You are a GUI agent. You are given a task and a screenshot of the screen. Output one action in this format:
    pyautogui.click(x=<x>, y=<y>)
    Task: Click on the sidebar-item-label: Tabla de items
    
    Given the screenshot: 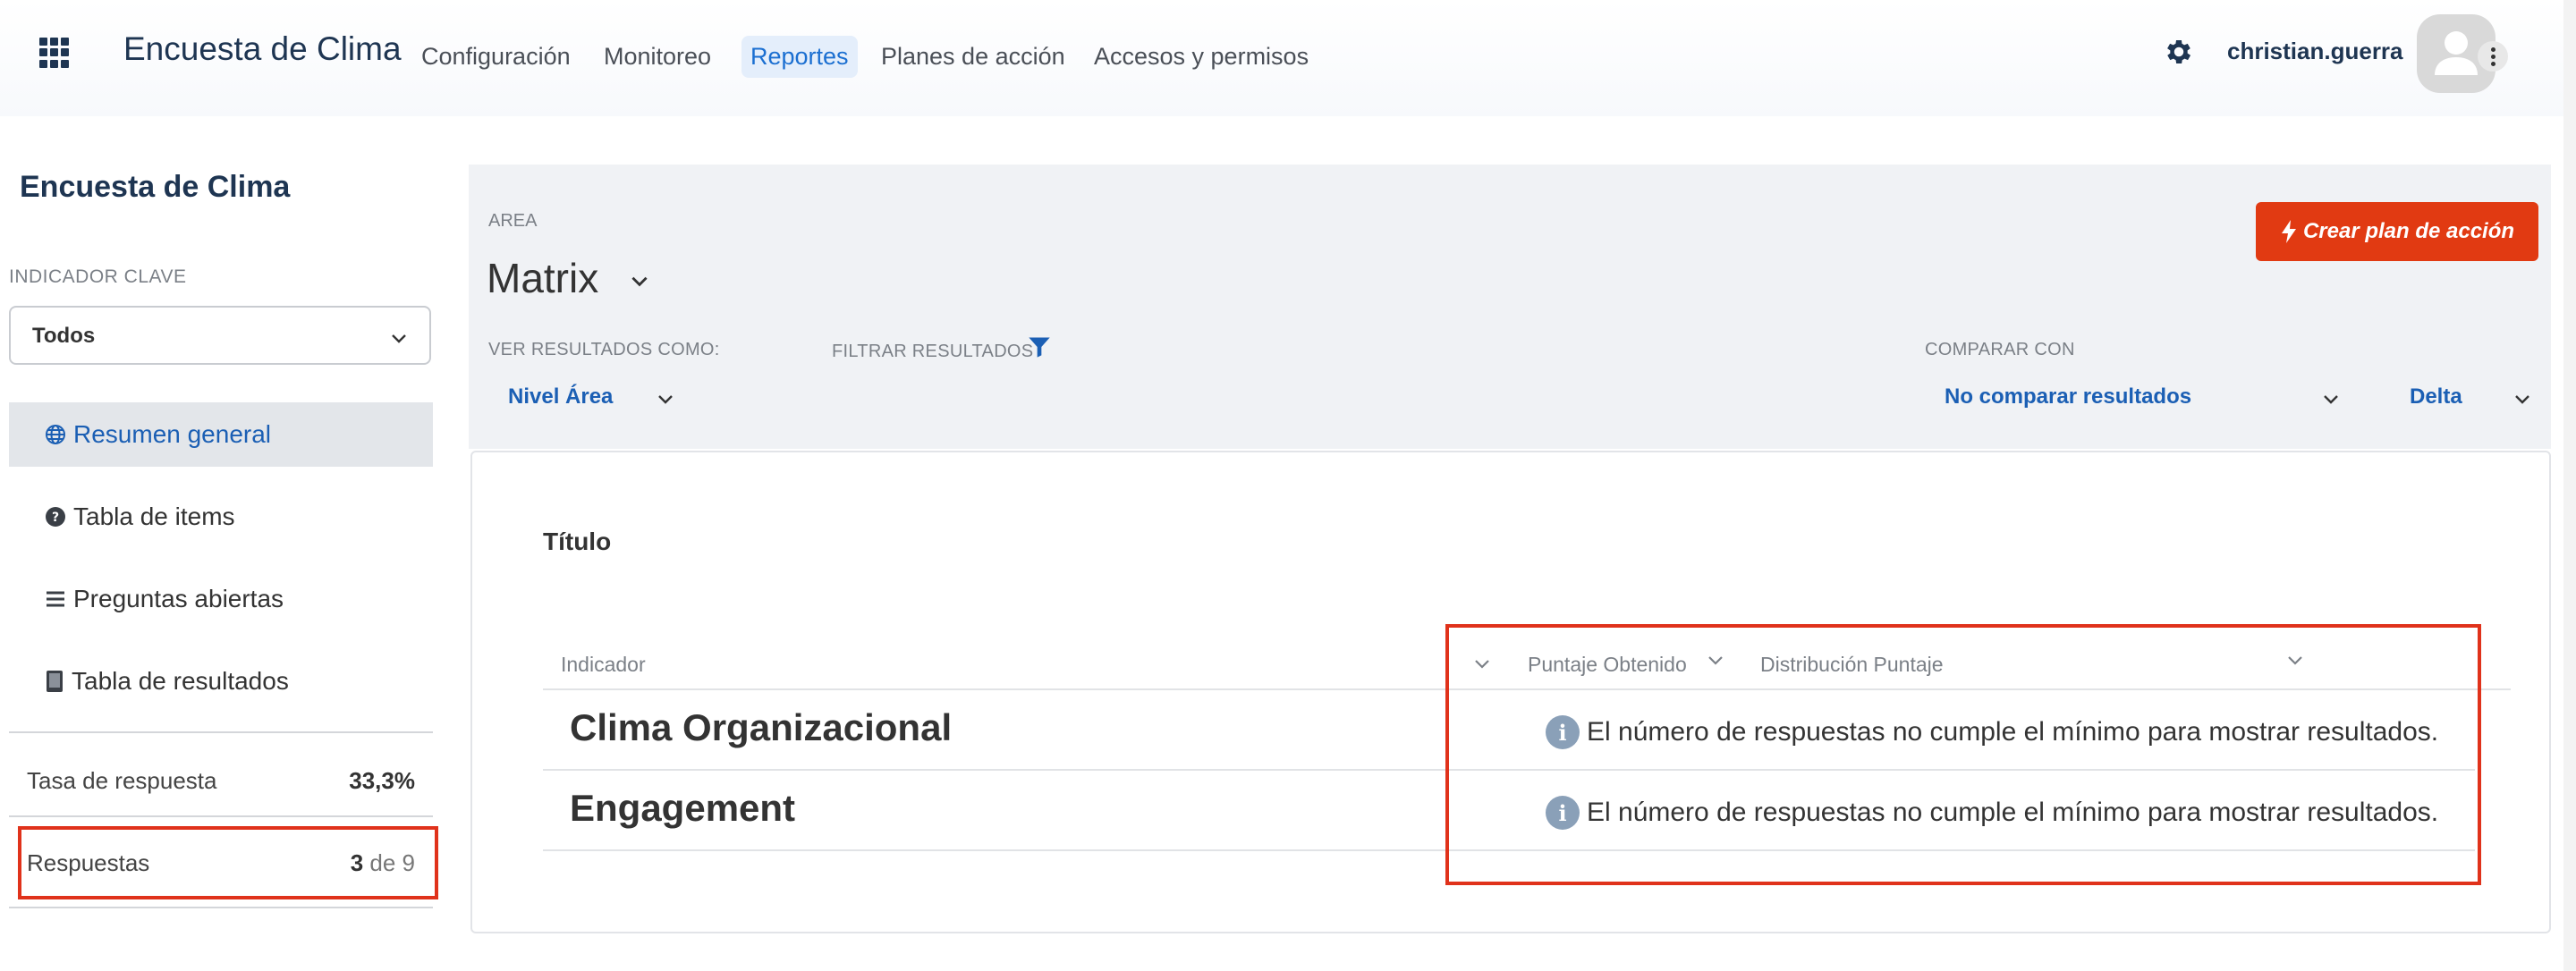 What is the action you would take?
    pyautogui.click(x=154, y=516)
    